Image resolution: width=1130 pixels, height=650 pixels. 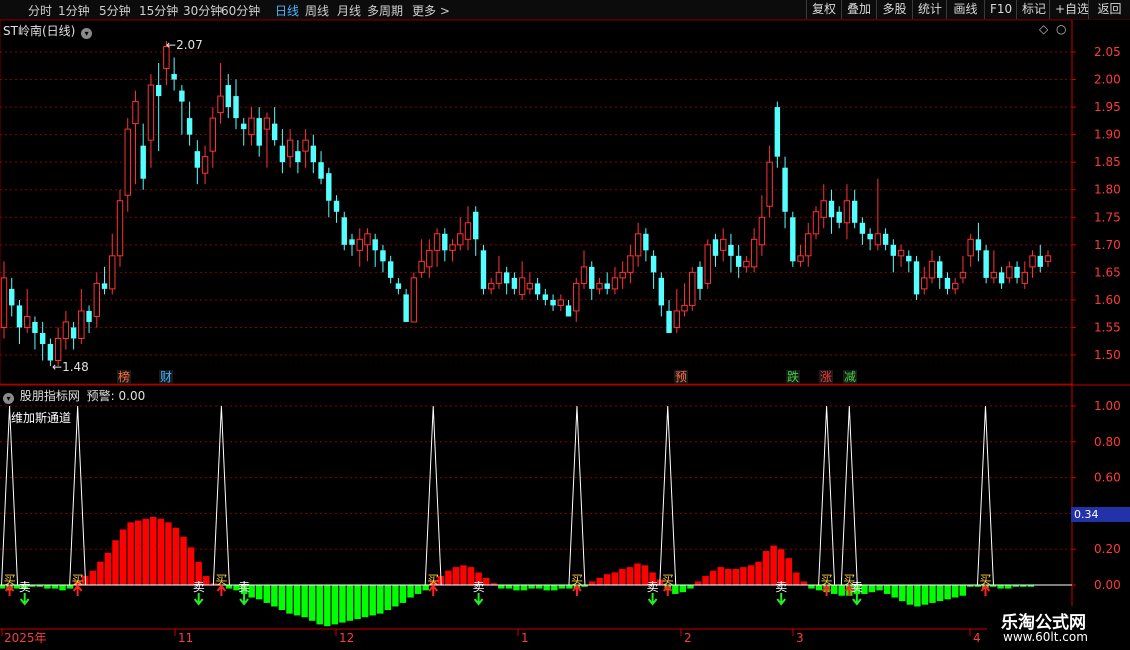 What do you see at coordinates (1107, 355) in the screenshot?
I see `price-tick-label: 1.50` at bounding box center [1107, 355].